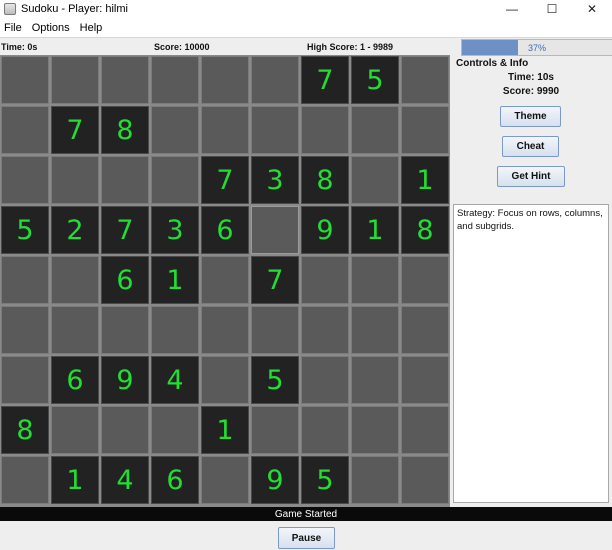 The width and height of the screenshot is (612, 550). I want to click on board-cell-r4c7: 9, so click(325, 230).